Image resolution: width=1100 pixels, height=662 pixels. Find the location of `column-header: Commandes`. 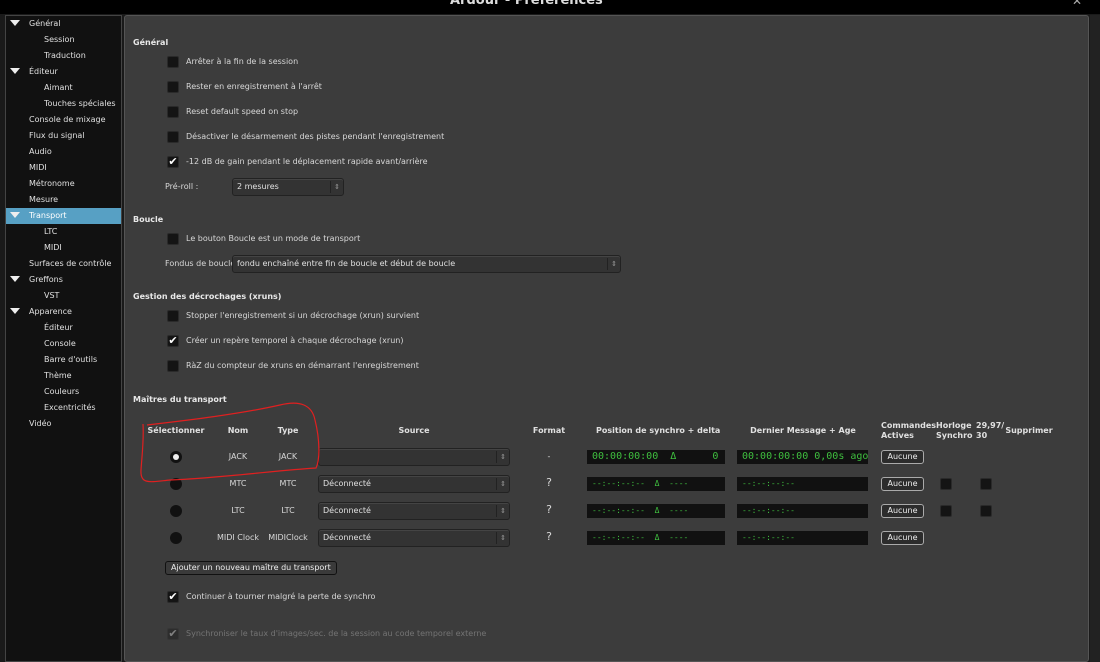

column-header: Commandes is located at coordinates (909, 425).